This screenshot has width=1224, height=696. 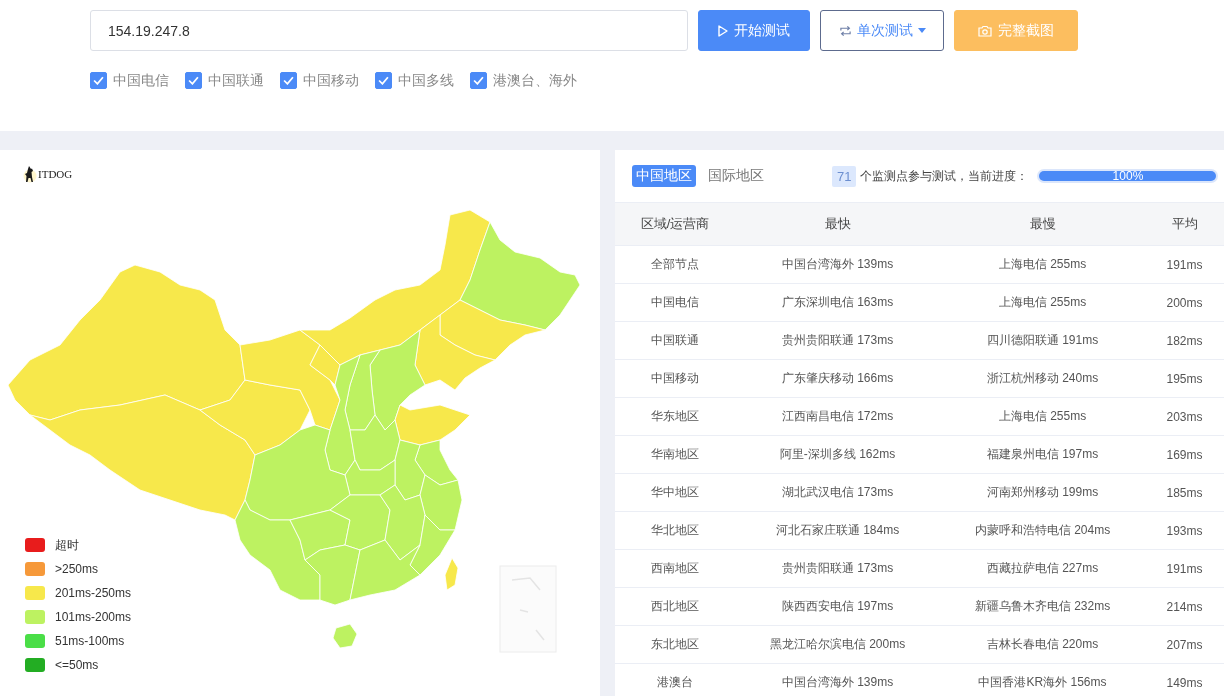 I want to click on table-cell-text: 207ms, so click(x=1184, y=644).